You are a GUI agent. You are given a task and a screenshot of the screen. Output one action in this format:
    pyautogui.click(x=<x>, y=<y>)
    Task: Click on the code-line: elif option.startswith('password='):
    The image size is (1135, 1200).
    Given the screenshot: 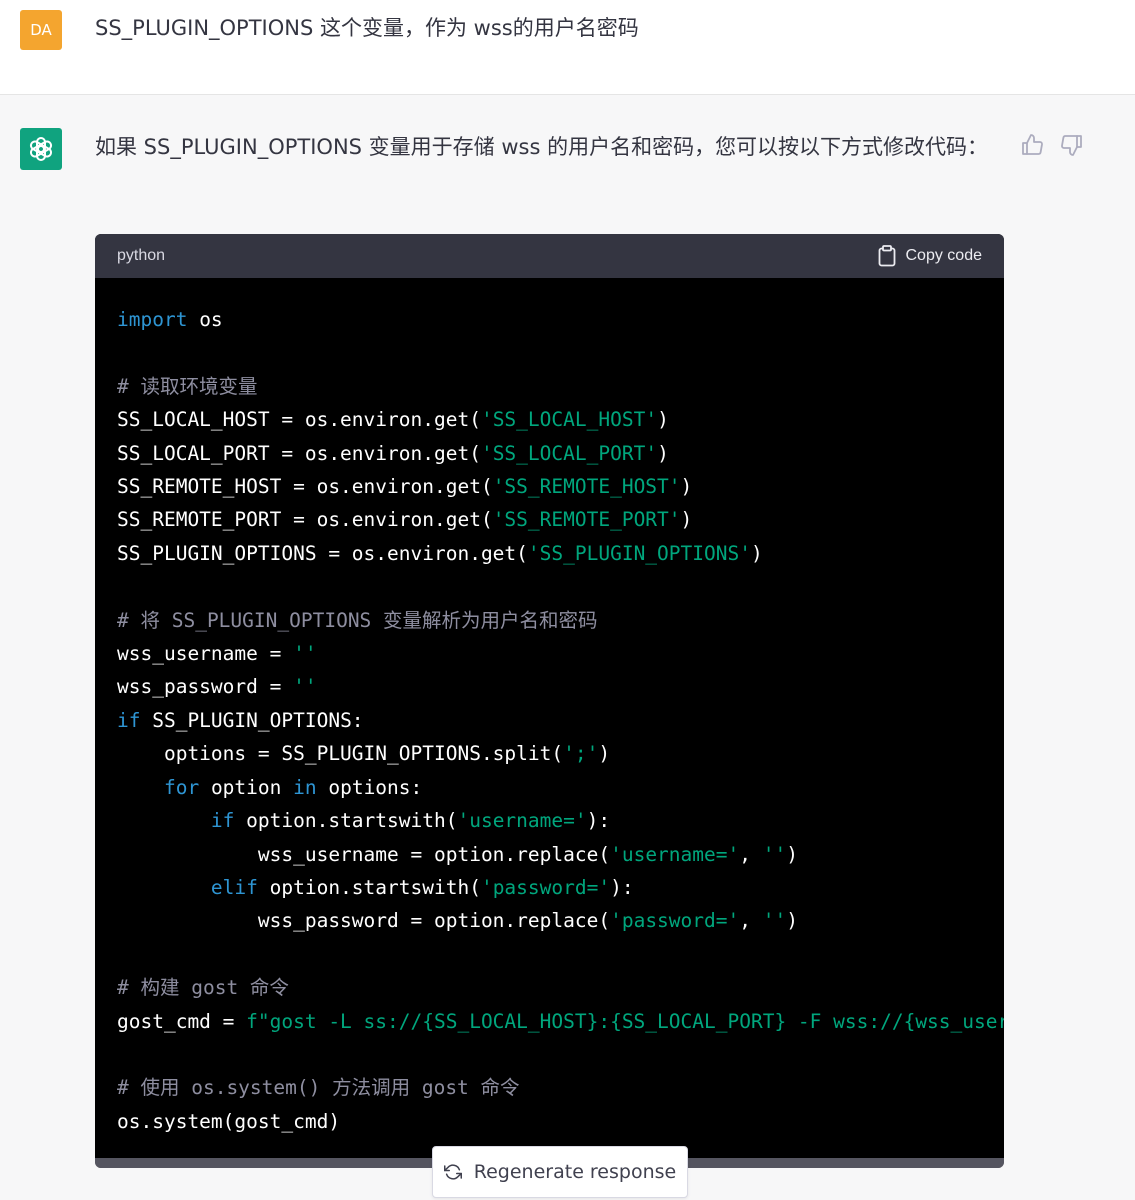 What is the action you would take?
    pyautogui.click(x=549, y=887)
    